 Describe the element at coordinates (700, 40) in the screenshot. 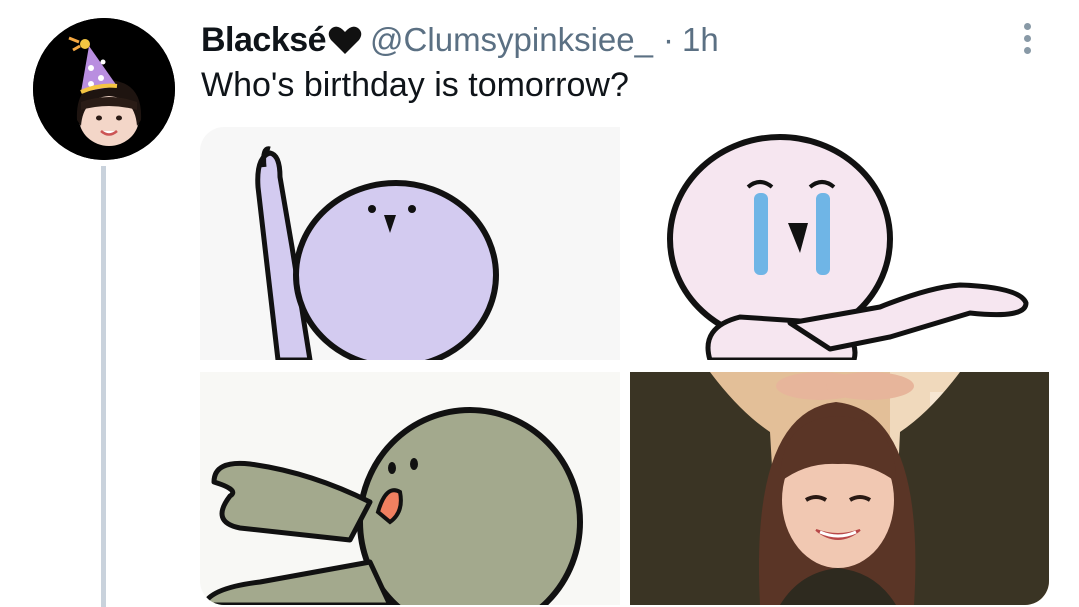

I see `timestamp: 1h` at that location.